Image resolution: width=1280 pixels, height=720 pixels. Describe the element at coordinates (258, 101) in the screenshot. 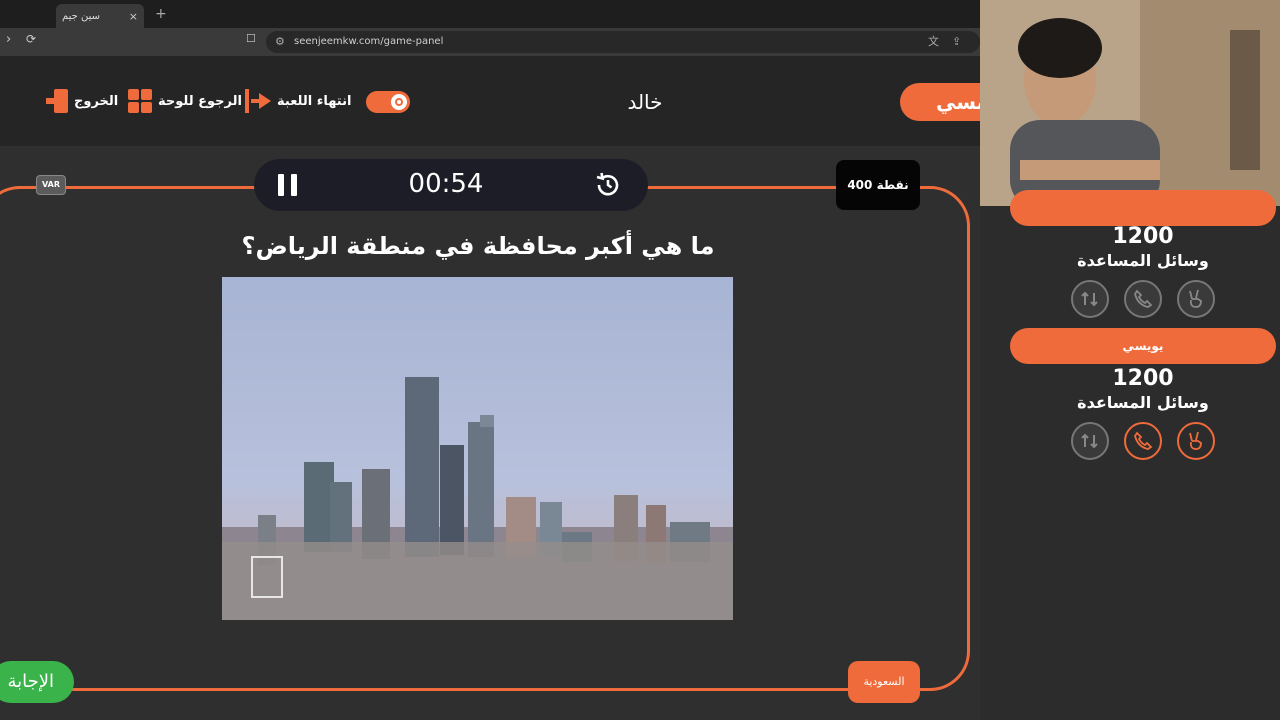

I see `end-arrow-icon` at that location.